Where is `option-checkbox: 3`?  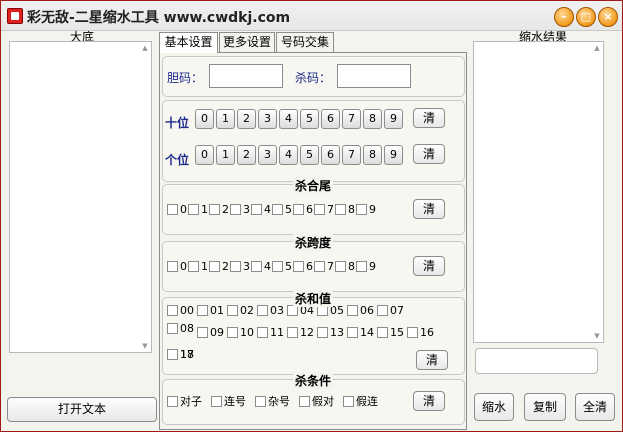
option-checkbox: 3 is located at coordinates (240, 209).